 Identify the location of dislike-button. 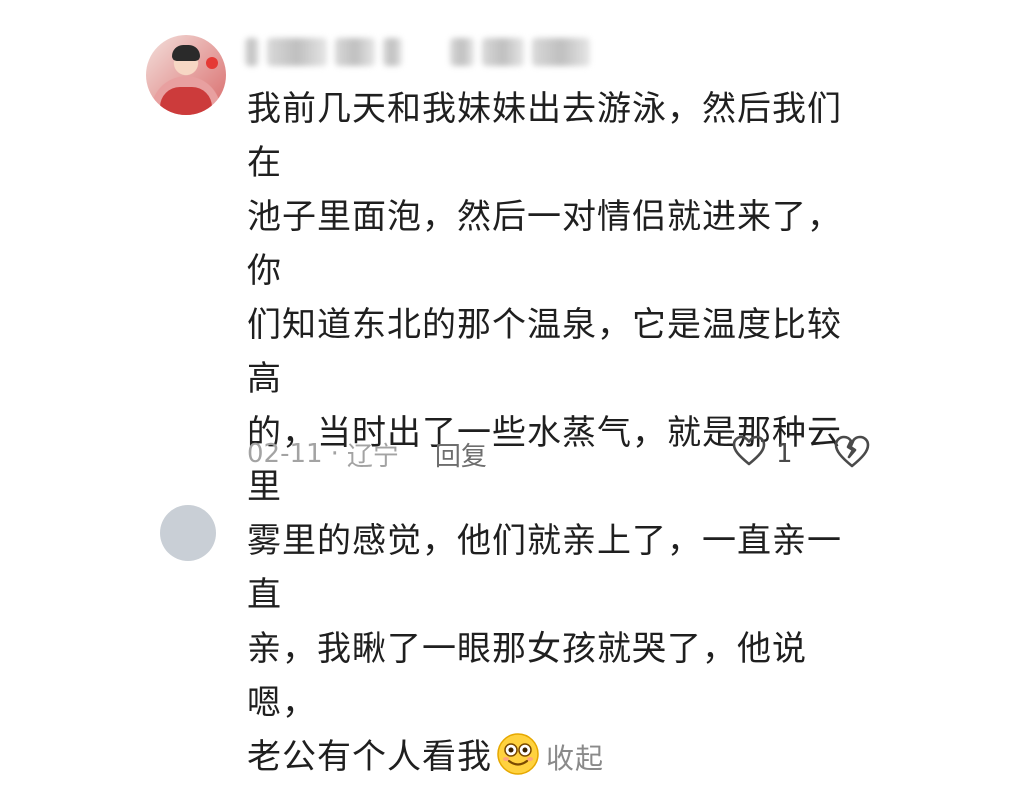
(852, 454).